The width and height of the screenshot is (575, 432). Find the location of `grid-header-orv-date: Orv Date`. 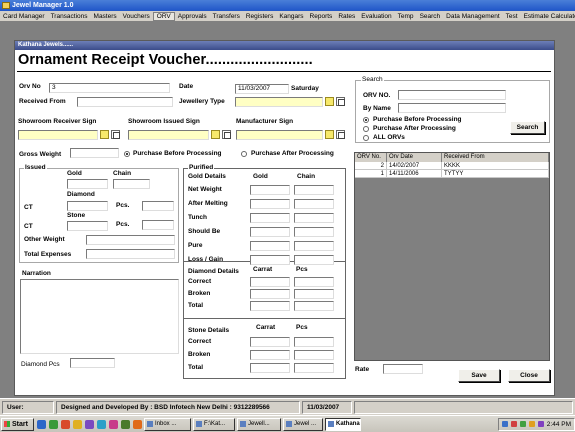

grid-header-orv-date: Orv Date is located at coordinates (414, 157).